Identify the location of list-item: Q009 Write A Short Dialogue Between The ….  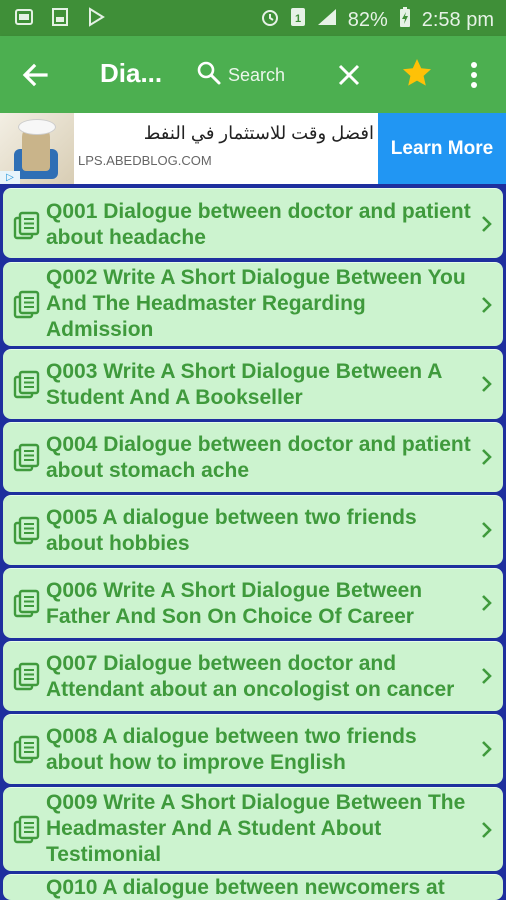
(253, 829).